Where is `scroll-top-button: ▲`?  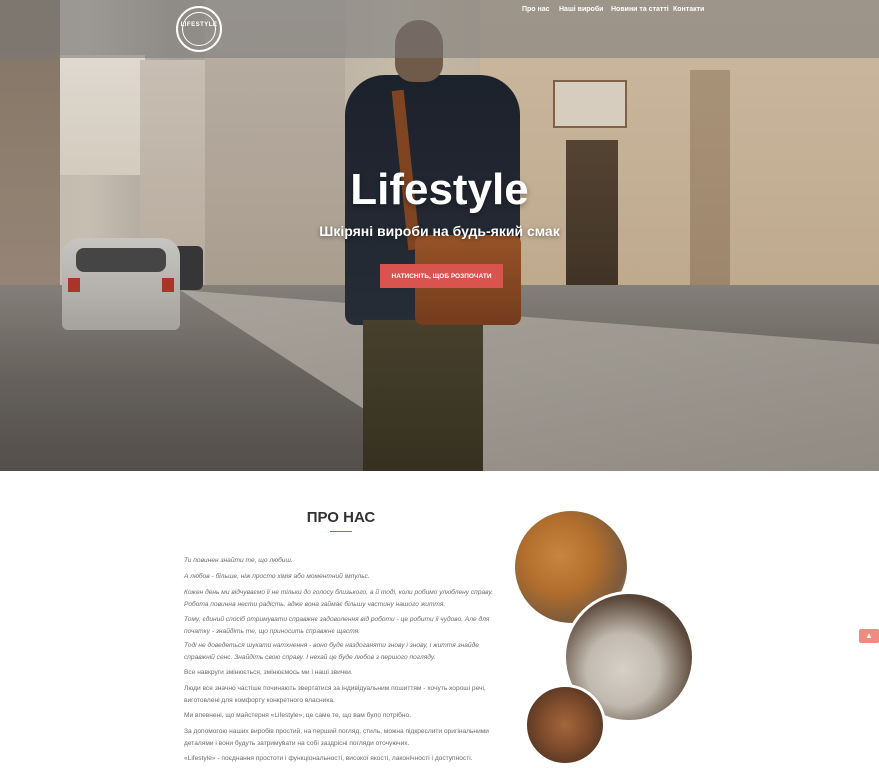 scroll-top-button: ▲ is located at coordinates (869, 636).